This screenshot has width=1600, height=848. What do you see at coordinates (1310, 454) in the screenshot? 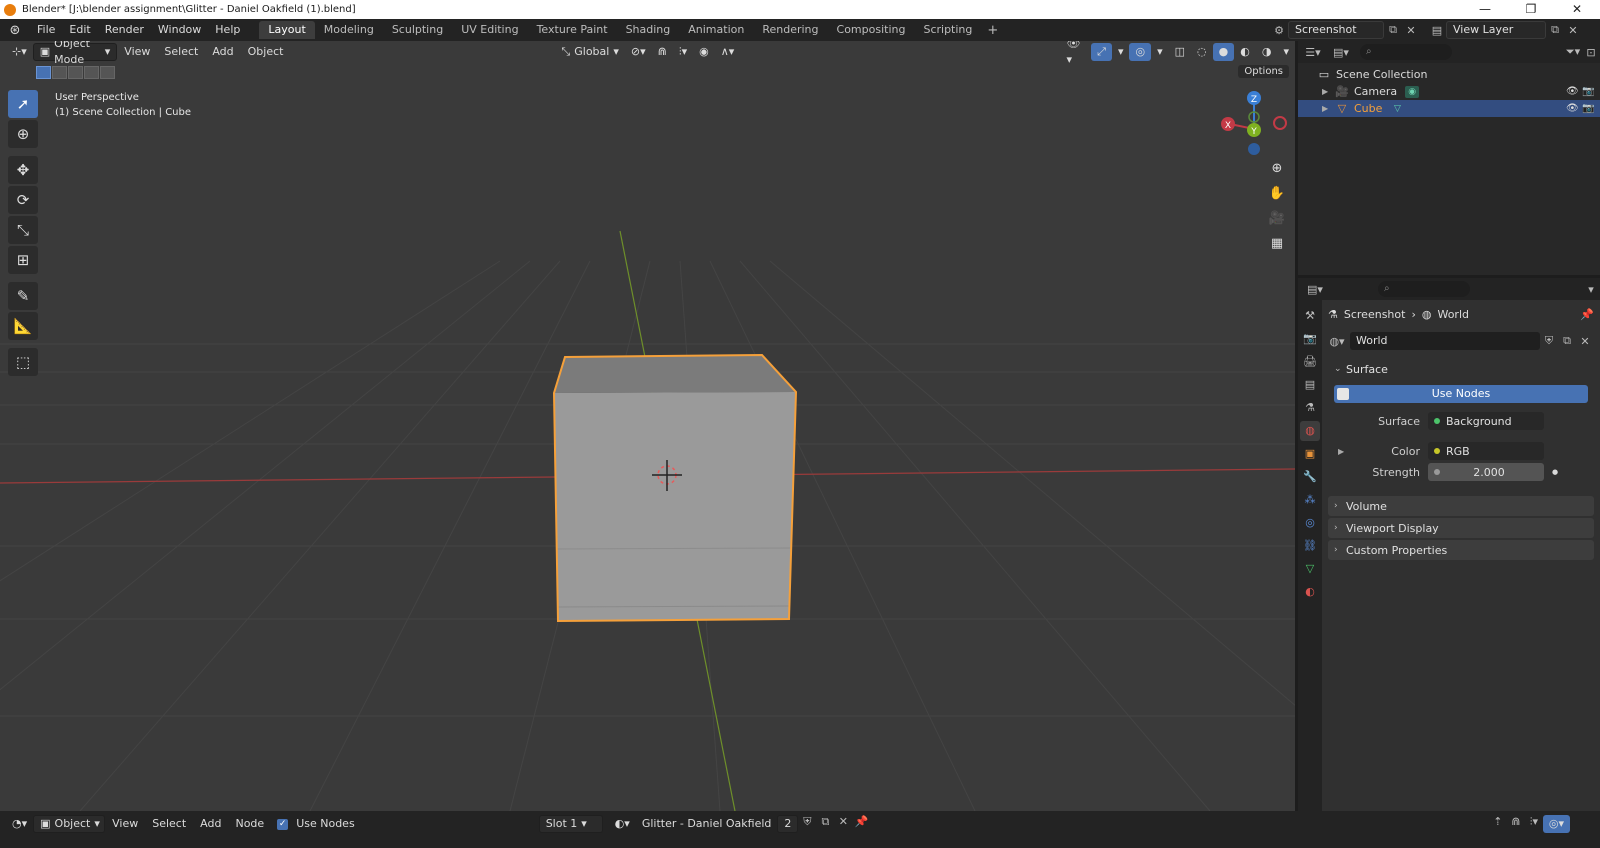
I see `object-tab-icon: ▣` at bounding box center [1310, 454].